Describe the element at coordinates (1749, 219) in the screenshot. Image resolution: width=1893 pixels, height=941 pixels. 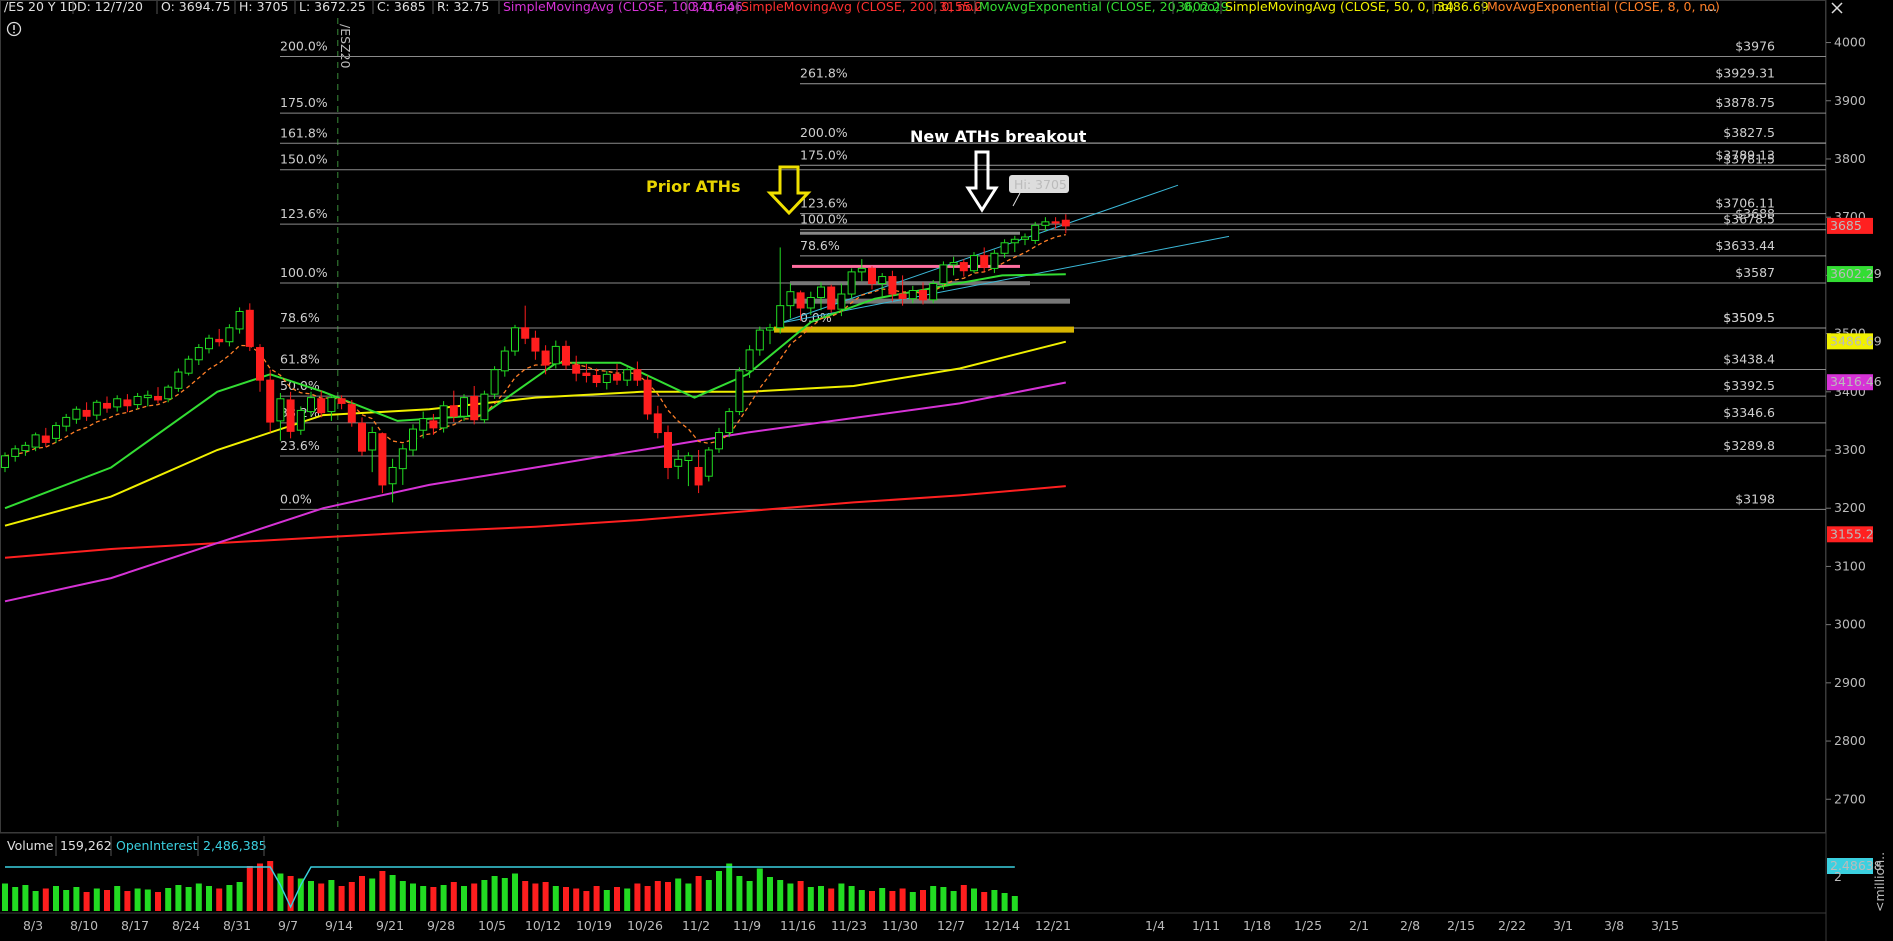
I see `fib-price-2: $3678.5` at that location.